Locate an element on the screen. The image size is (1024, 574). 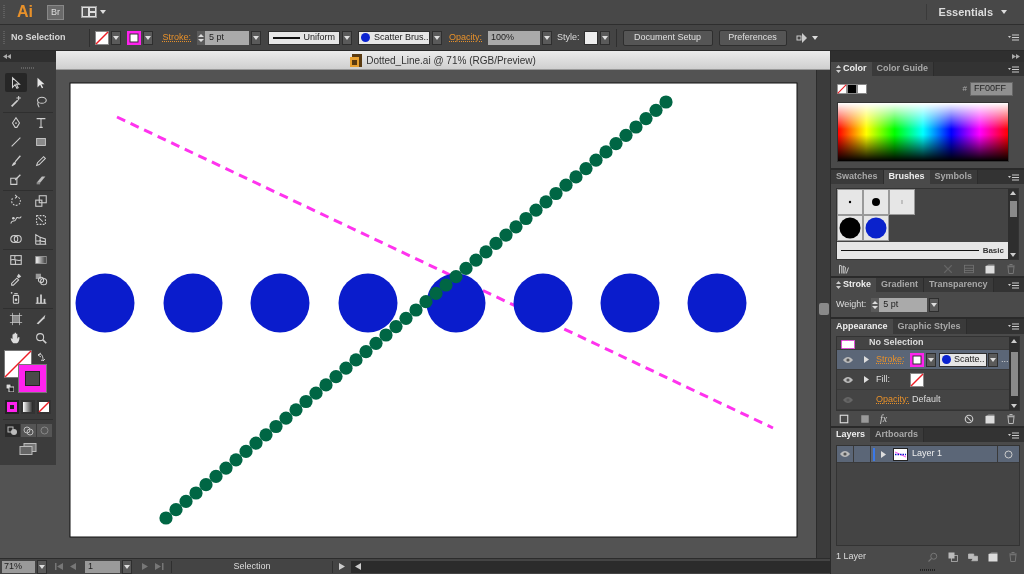
basic-brush-row: Basic is located at coordinates (922, 250).